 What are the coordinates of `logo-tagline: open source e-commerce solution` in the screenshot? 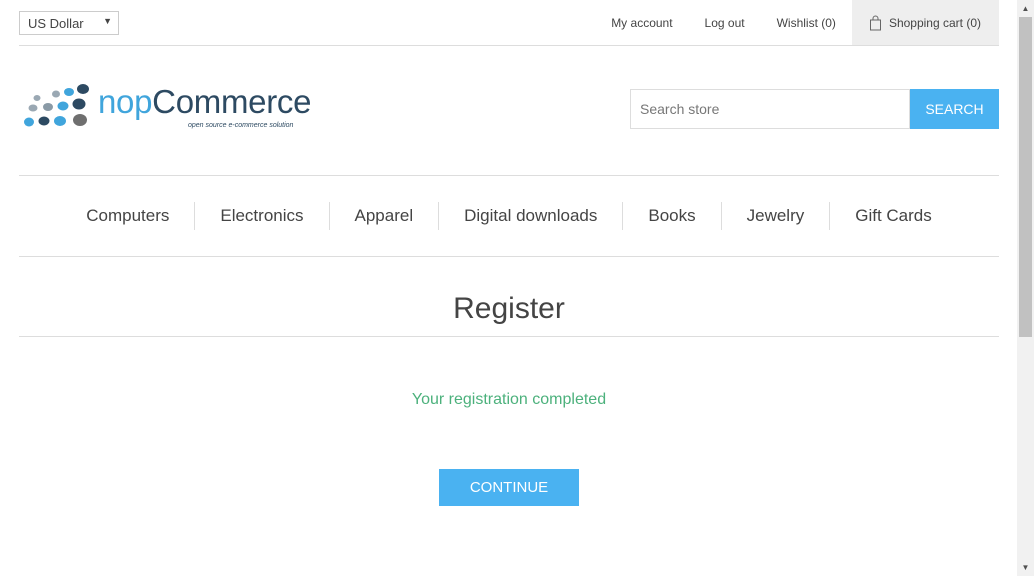 It's located at (241, 125).